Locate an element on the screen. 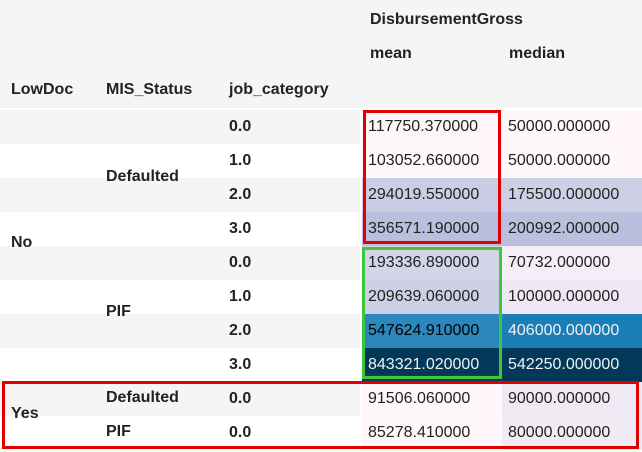 Image resolution: width=642 pixels, height=452 pixels. mean-cell: 547624.910000 is located at coordinates (432, 331).